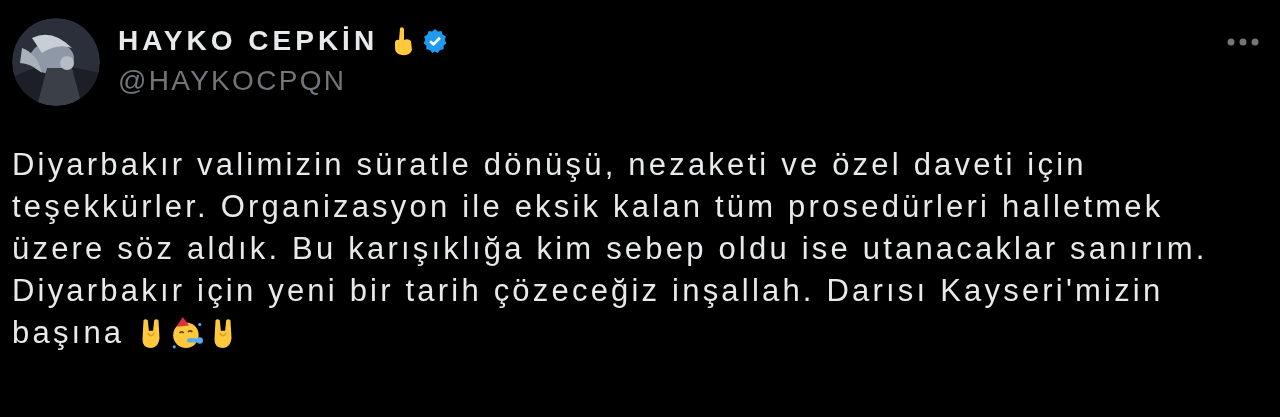  What do you see at coordinates (68, 333) in the screenshot?
I see `tweet-text: başına` at bounding box center [68, 333].